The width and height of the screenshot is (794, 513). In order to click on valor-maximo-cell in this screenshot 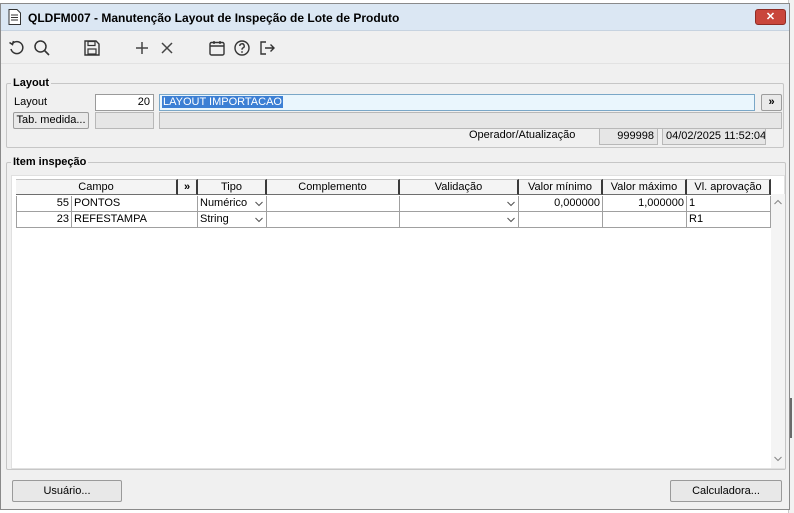, I will do `click(645, 220)`.